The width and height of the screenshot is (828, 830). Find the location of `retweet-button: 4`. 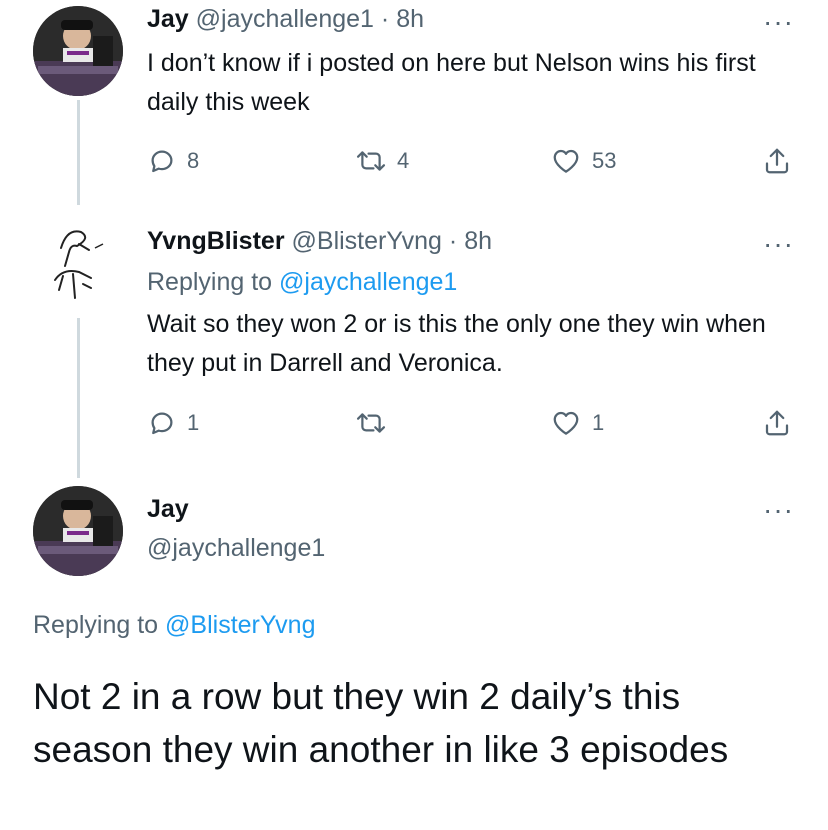

retweet-button: 4 is located at coordinates (382, 161).